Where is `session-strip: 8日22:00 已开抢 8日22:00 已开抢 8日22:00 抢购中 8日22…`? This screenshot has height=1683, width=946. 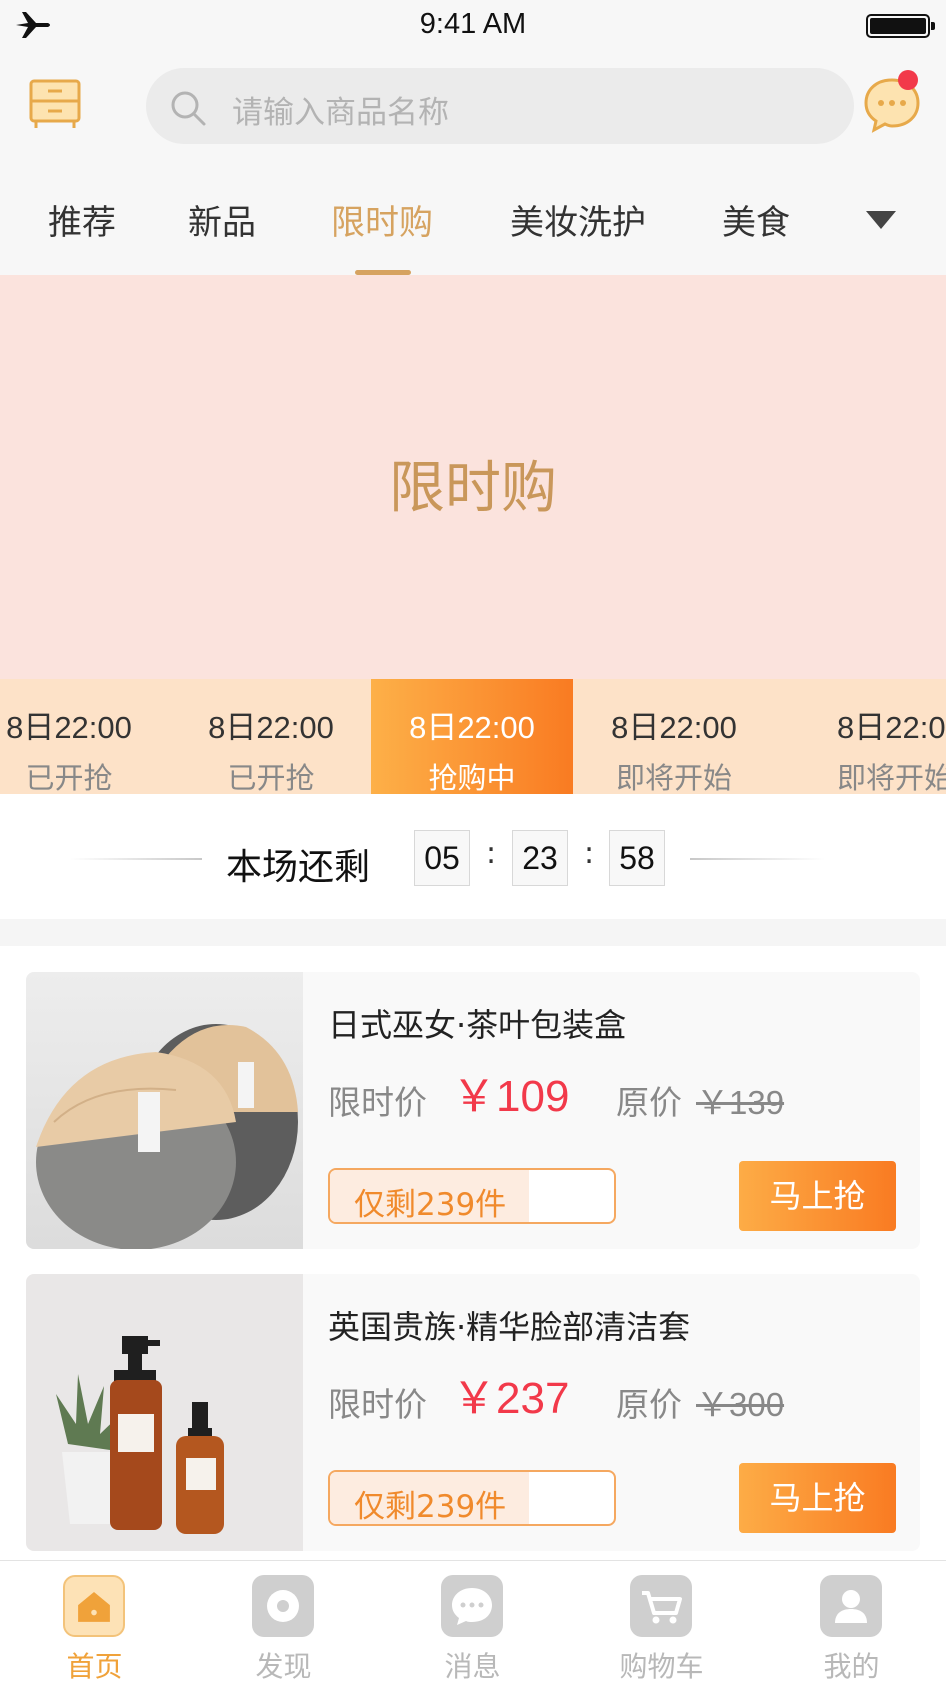 session-strip: 8日22:00 已开抢 8日22:00 已开抢 8日22:00 抢购中 8日22… is located at coordinates (473, 736).